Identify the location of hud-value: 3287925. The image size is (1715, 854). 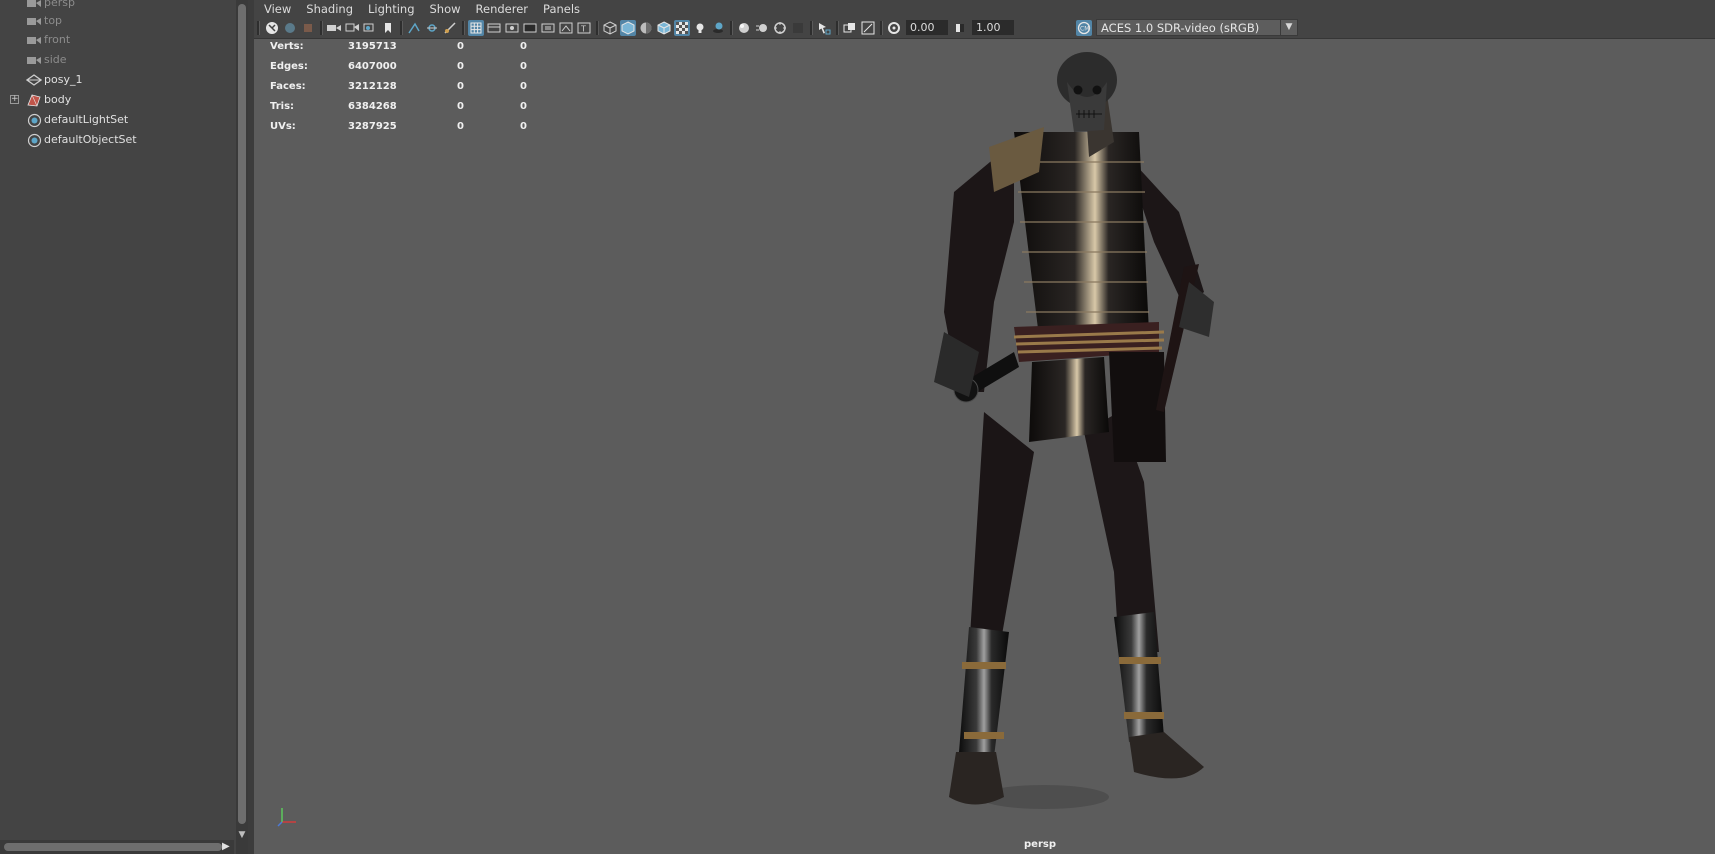
(372, 126).